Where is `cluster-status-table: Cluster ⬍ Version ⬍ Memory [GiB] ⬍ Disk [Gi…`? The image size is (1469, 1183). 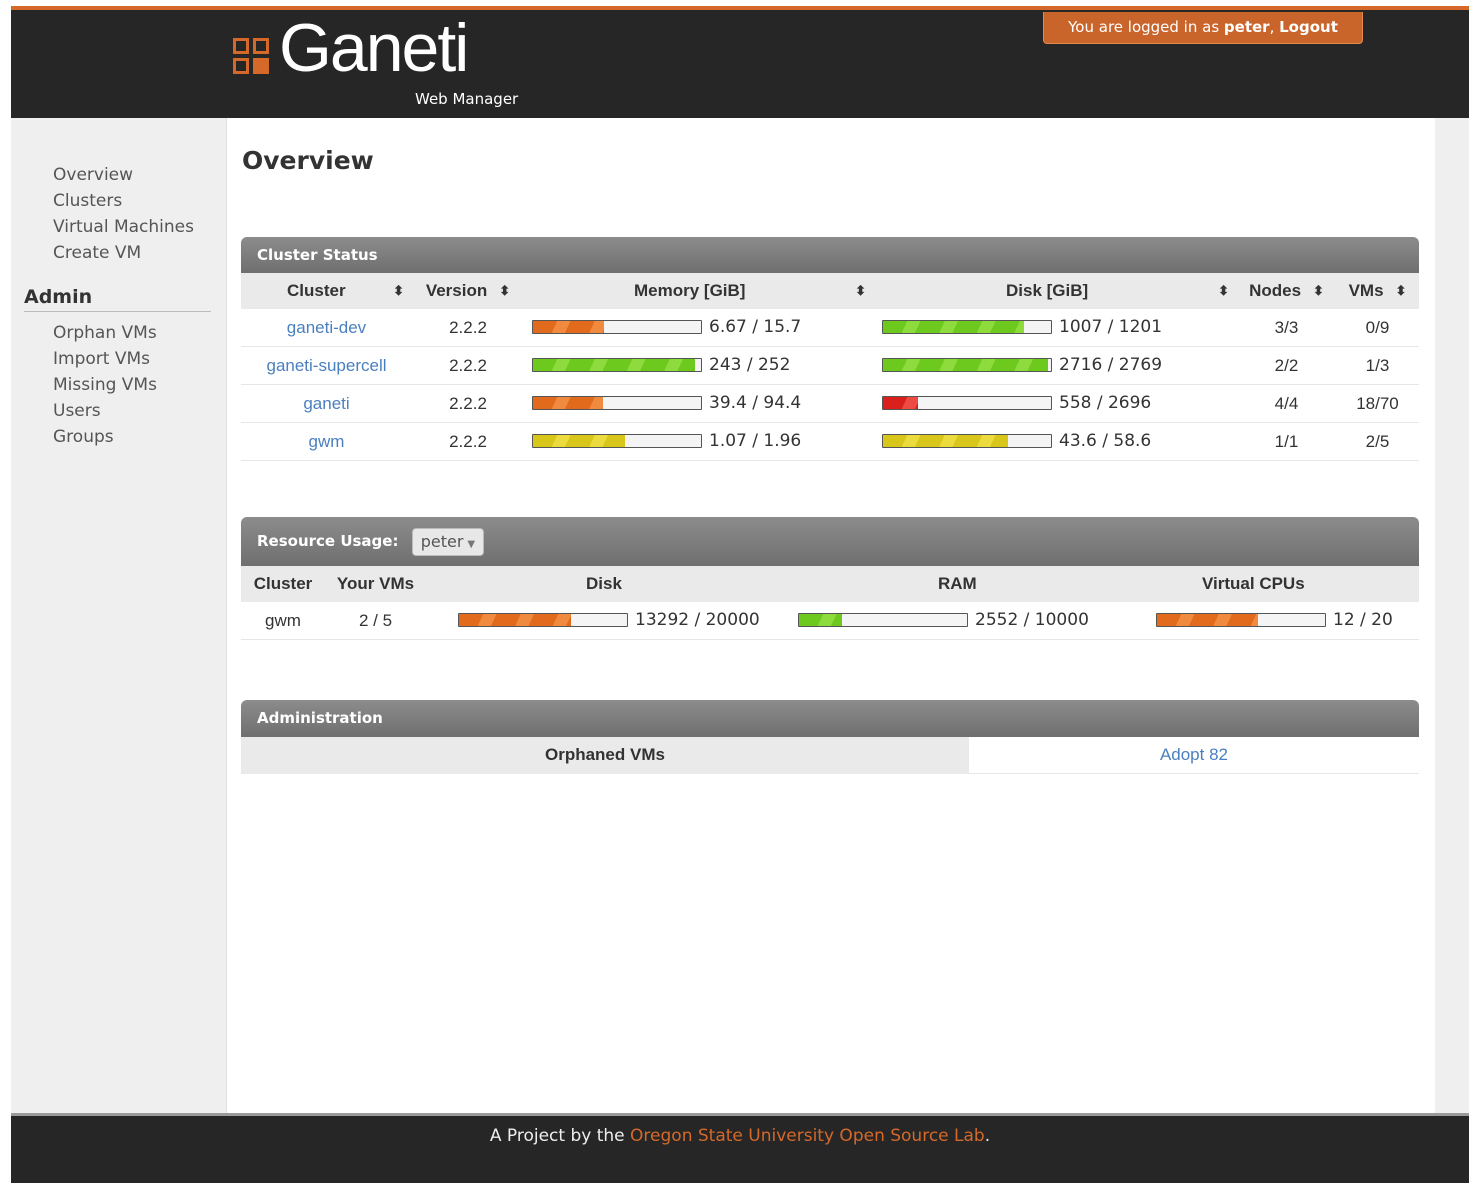 cluster-status-table: Cluster ⬍ Version ⬍ Memory [GiB] ⬍ Disk [Gi… is located at coordinates (830, 367).